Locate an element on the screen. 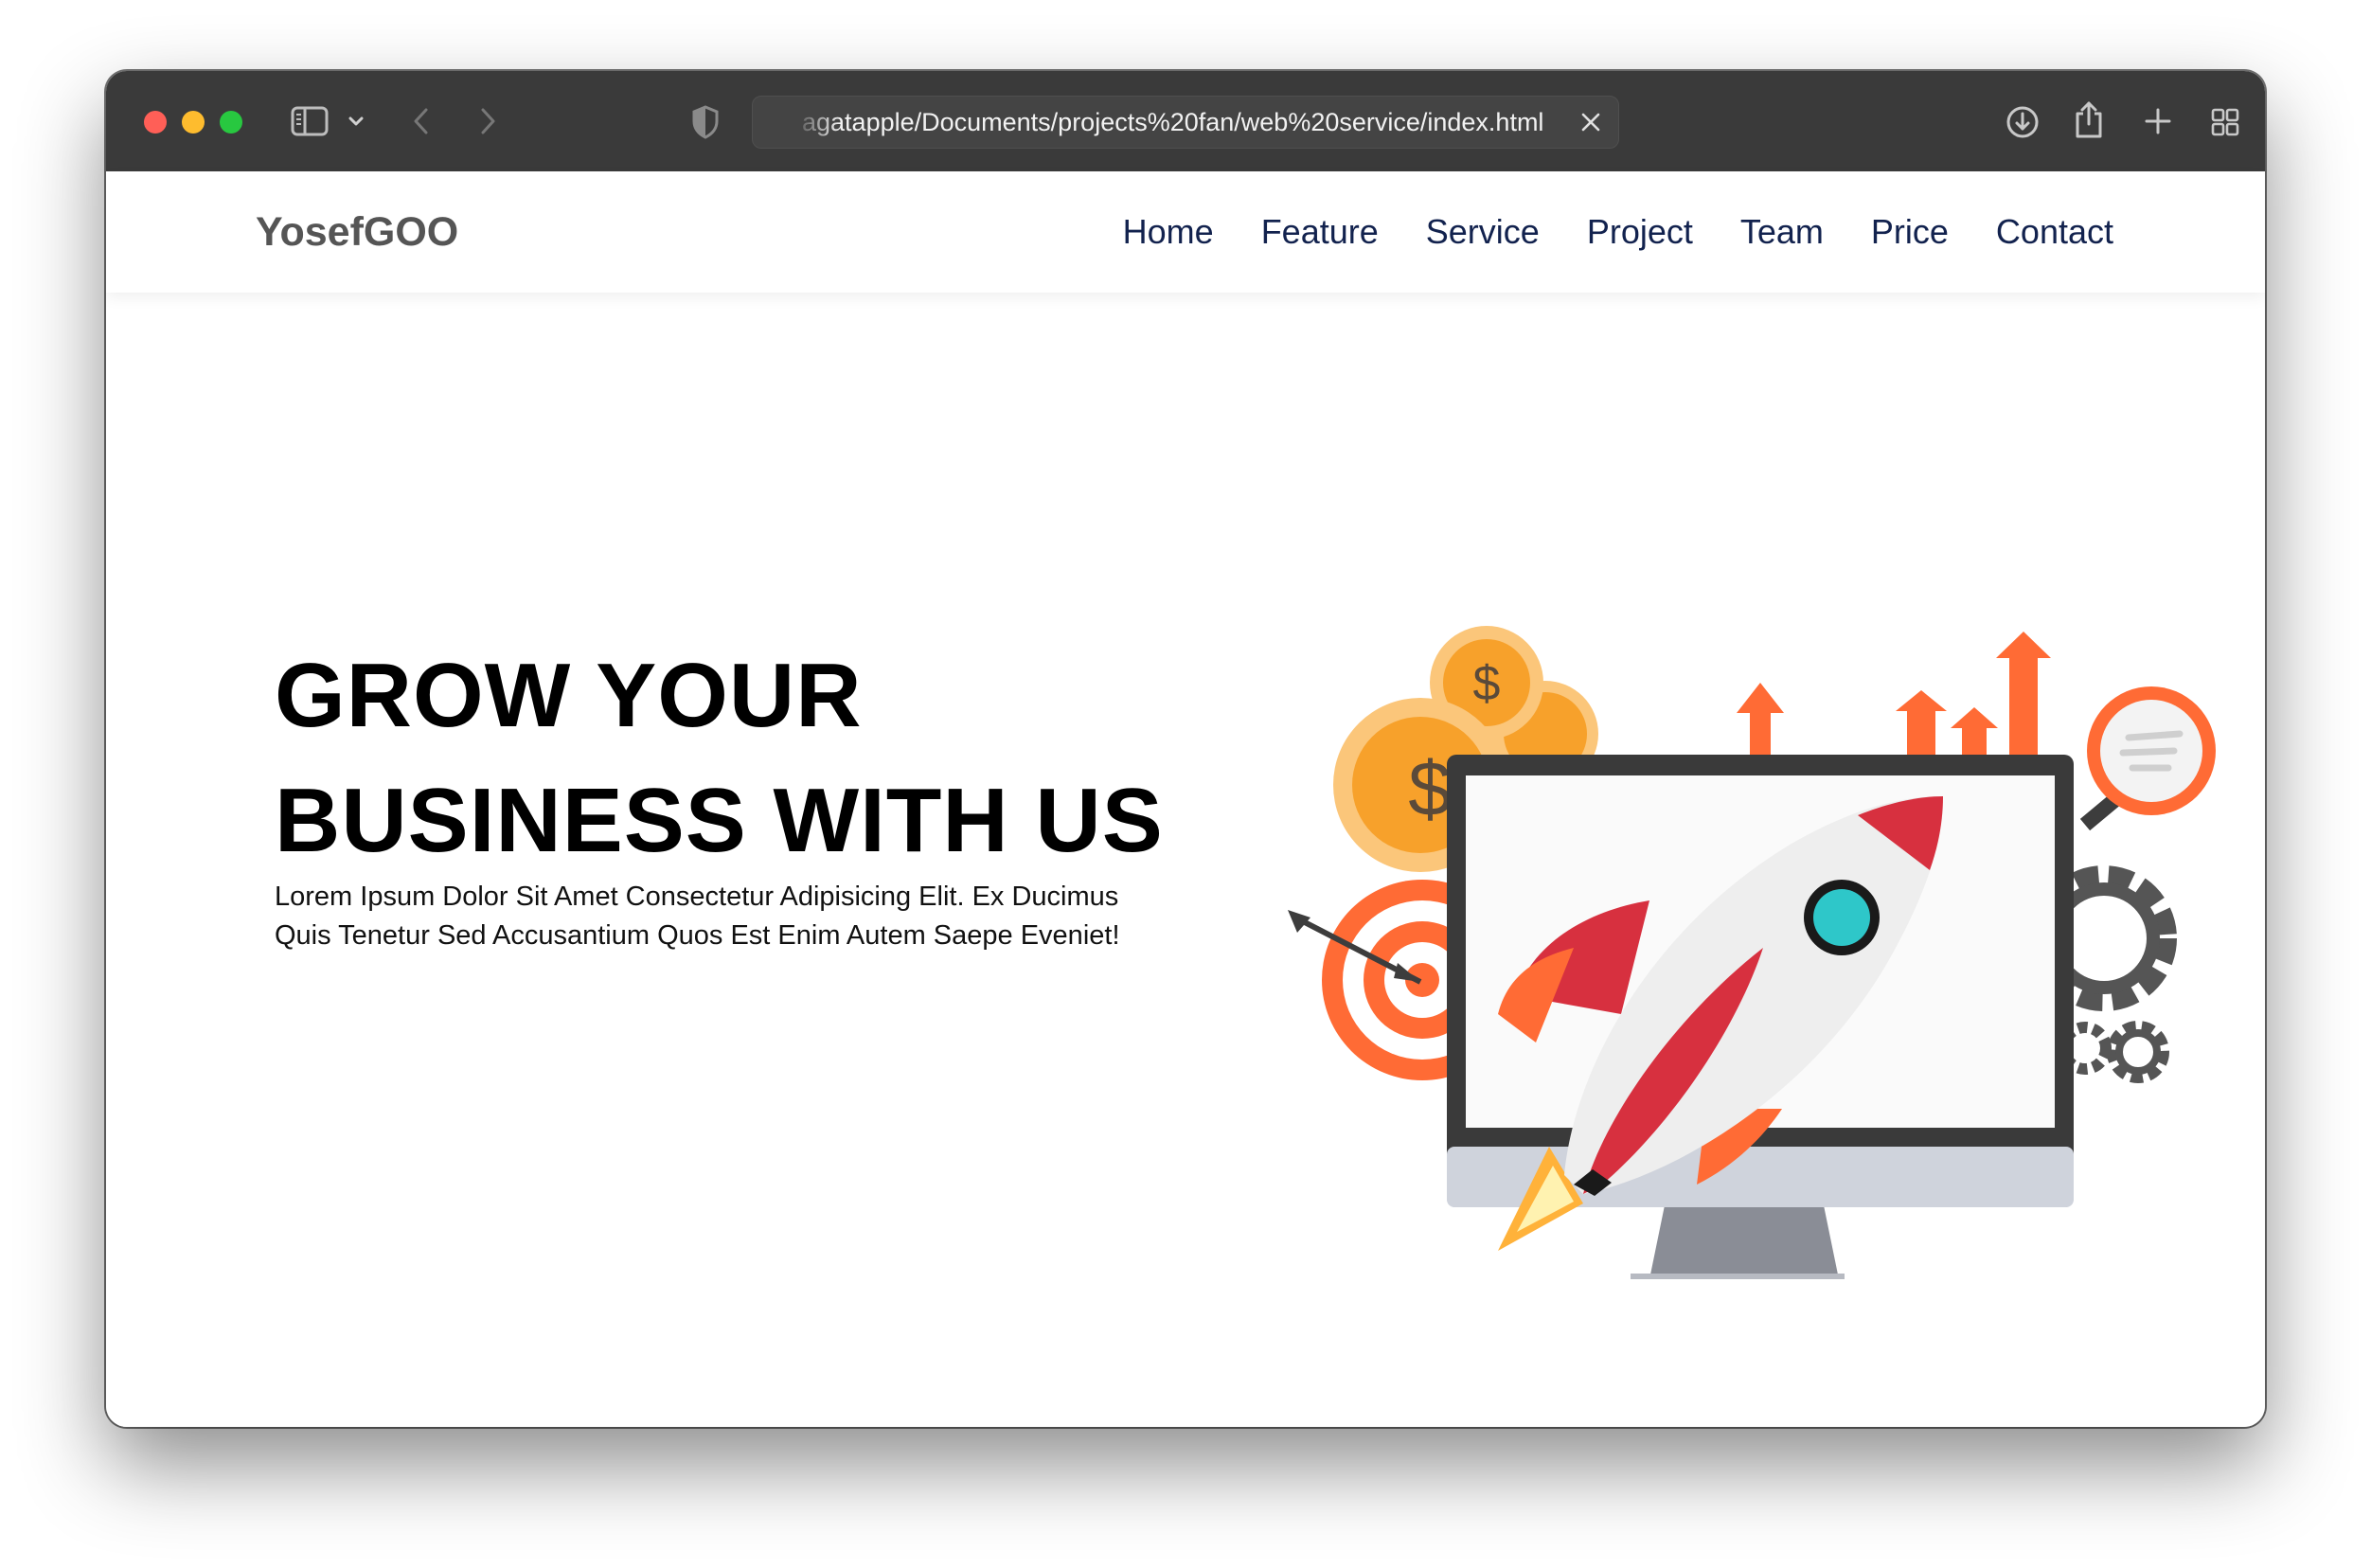 The height and width of the screenshot is (1568, 2371). nav-link-feature: Feature is located at coordinates (1320, 232).